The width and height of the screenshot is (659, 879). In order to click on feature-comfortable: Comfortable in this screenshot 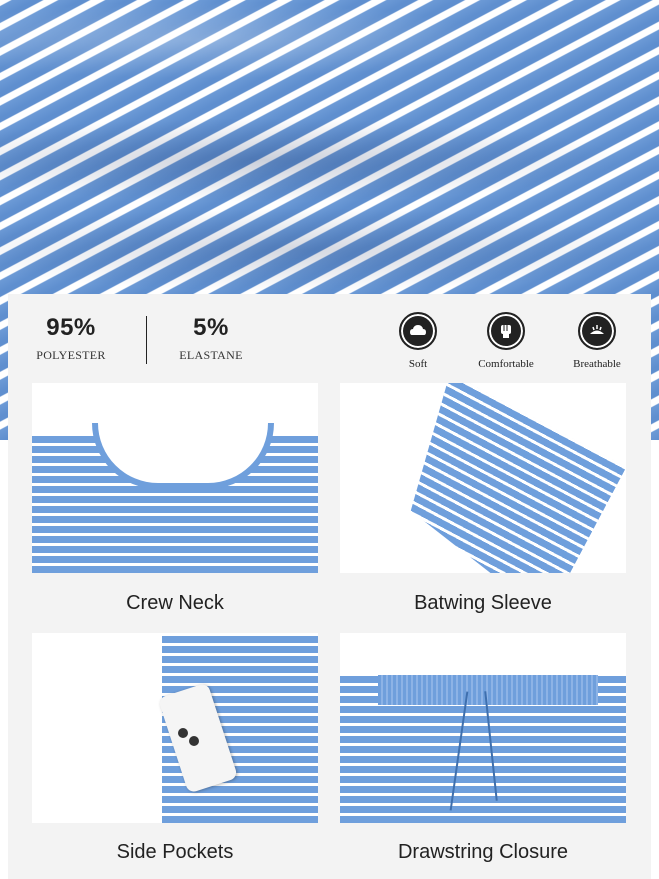, I will do `click(506, 341)`.